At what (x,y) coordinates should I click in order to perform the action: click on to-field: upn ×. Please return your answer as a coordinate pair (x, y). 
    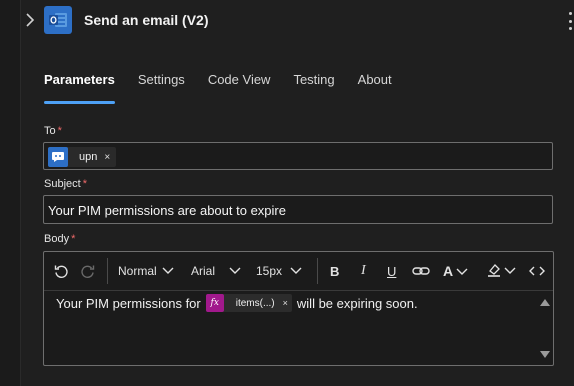
    Looking at the image, I should click on (298, 156).